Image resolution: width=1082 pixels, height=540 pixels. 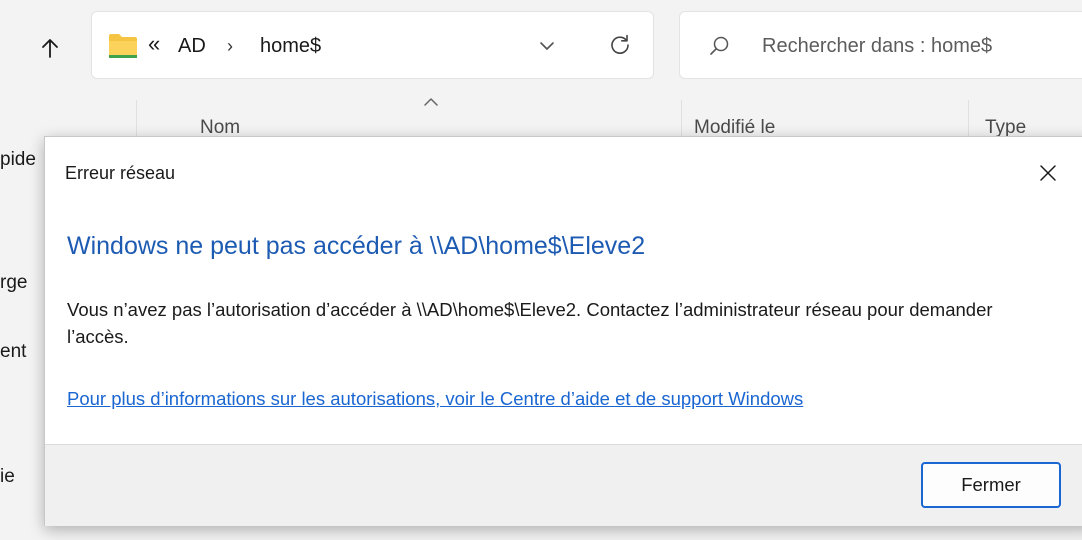 I want to click on dialog-title: Erreur réseau, so click(x=120, y=173).